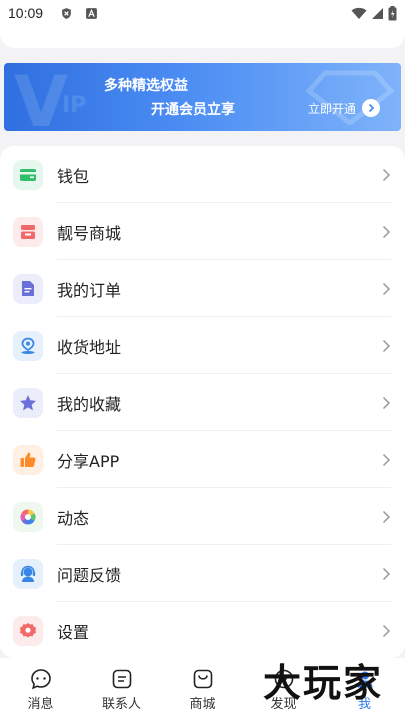  I want to click on contacts-icon, so click(121, 679).